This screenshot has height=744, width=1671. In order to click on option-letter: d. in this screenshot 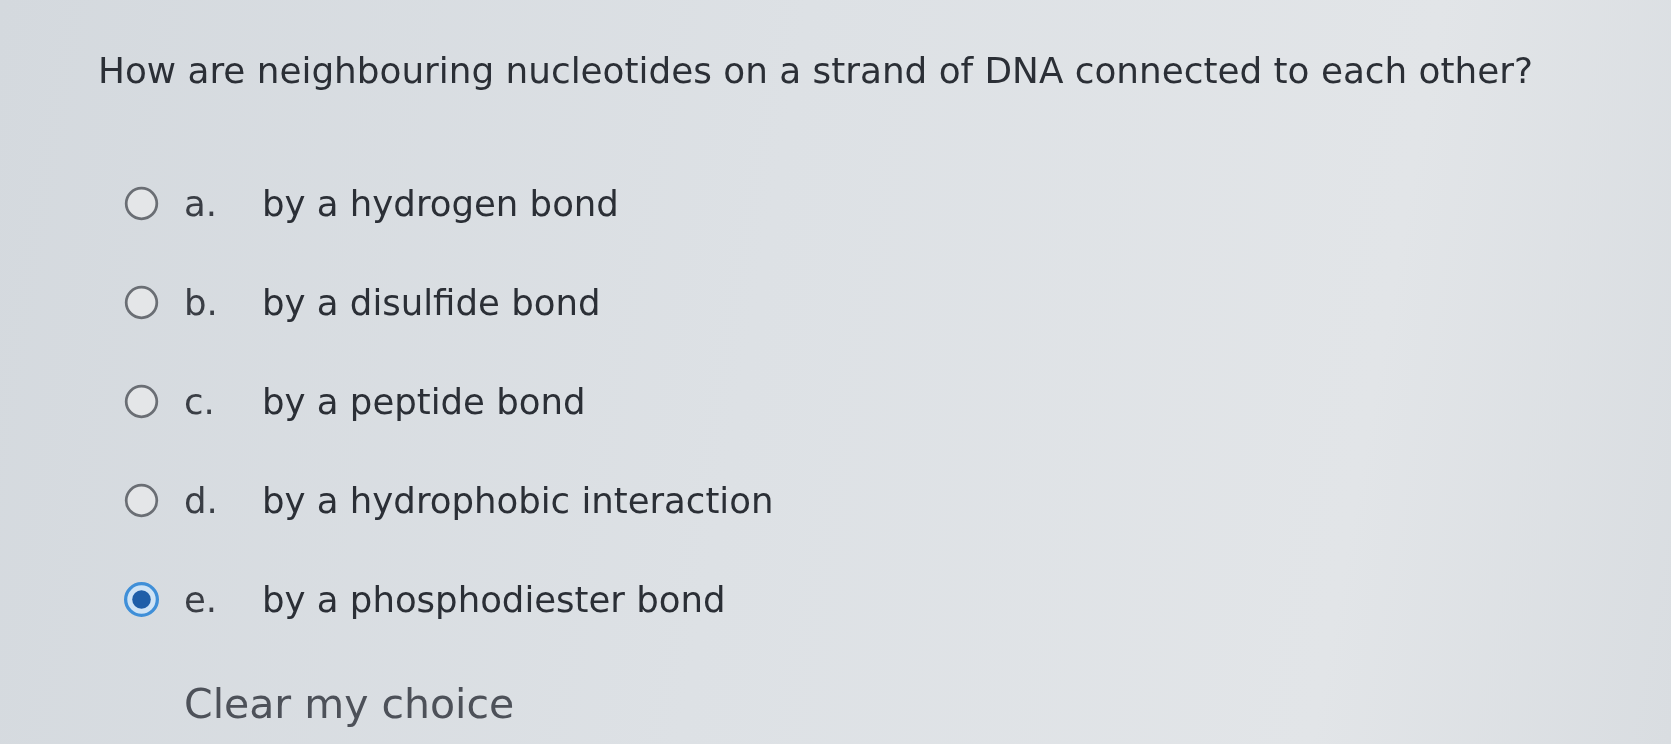, I will do `click(201, 500)`.